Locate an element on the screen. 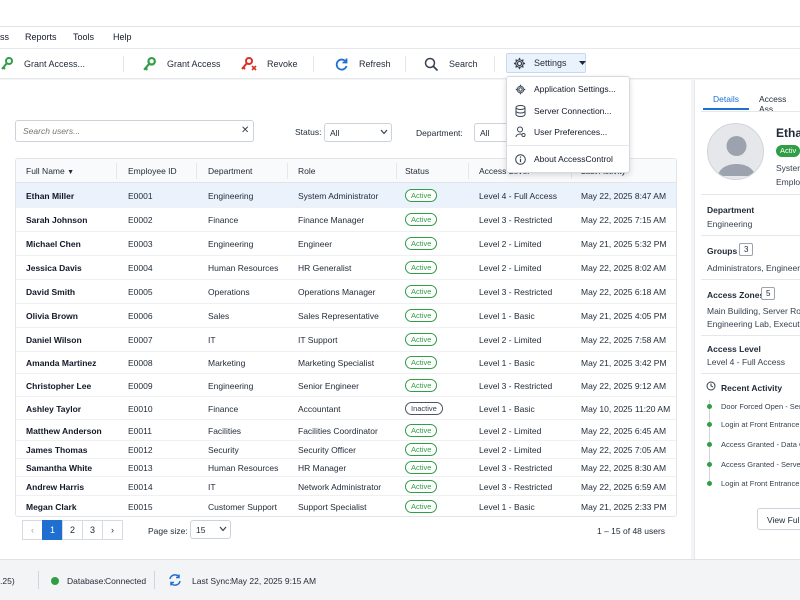 This screenshot has height=600, width=800. toolbar-divider is located at coordinates (313, 64).